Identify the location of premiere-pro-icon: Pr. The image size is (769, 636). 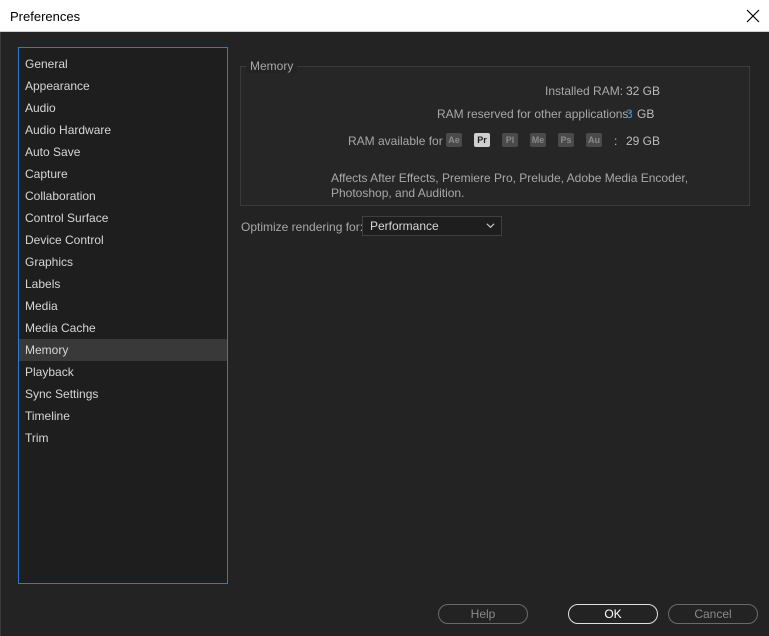
(482, 140).